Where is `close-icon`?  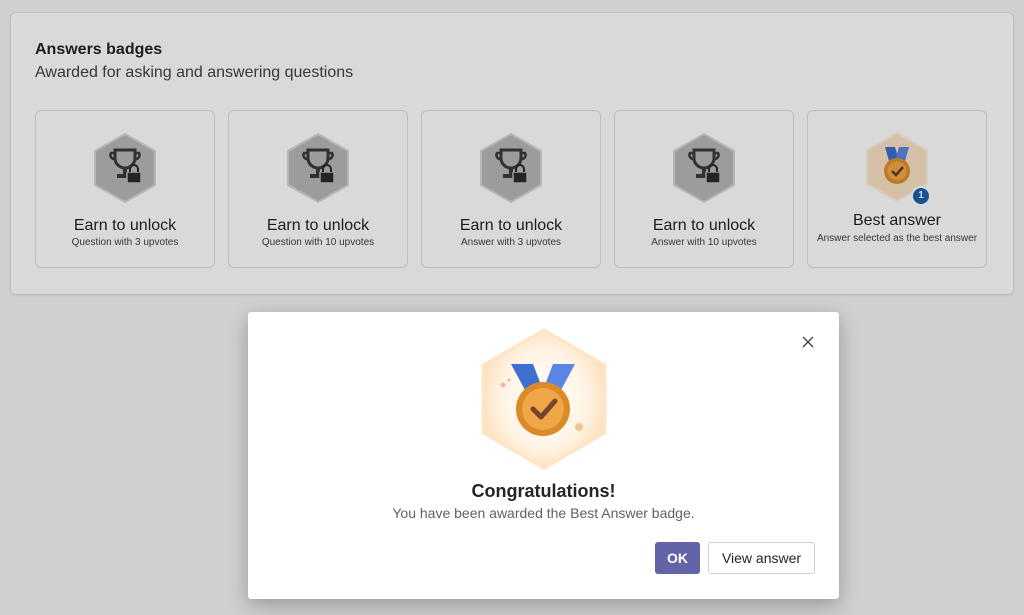
close-icon is located at coordinates (808, 342).